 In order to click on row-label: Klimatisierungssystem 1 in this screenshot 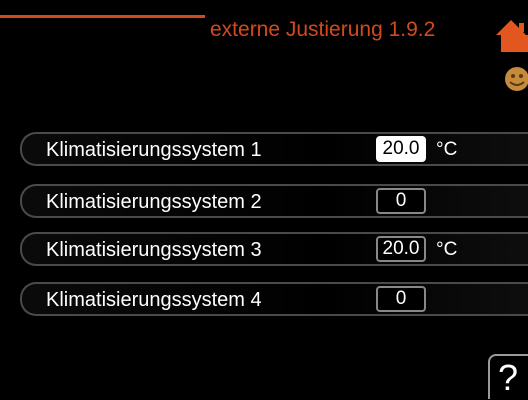, I will do `click(154, 150)`.